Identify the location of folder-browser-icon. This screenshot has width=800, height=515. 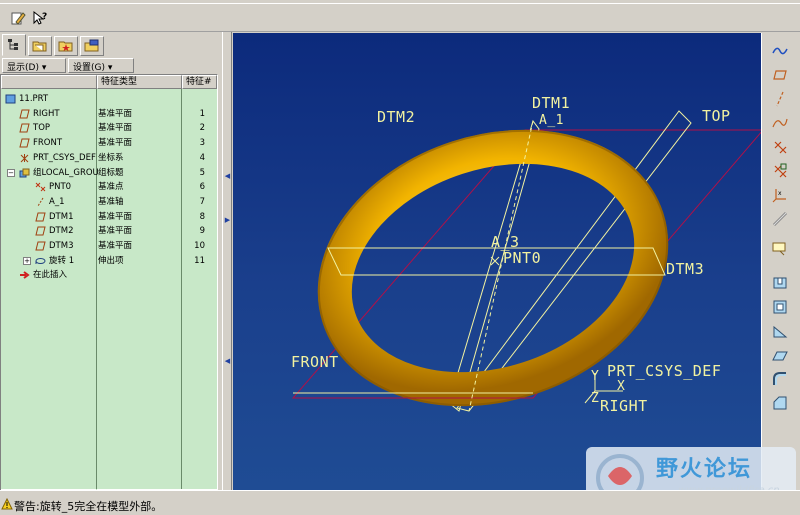
(40, 46).